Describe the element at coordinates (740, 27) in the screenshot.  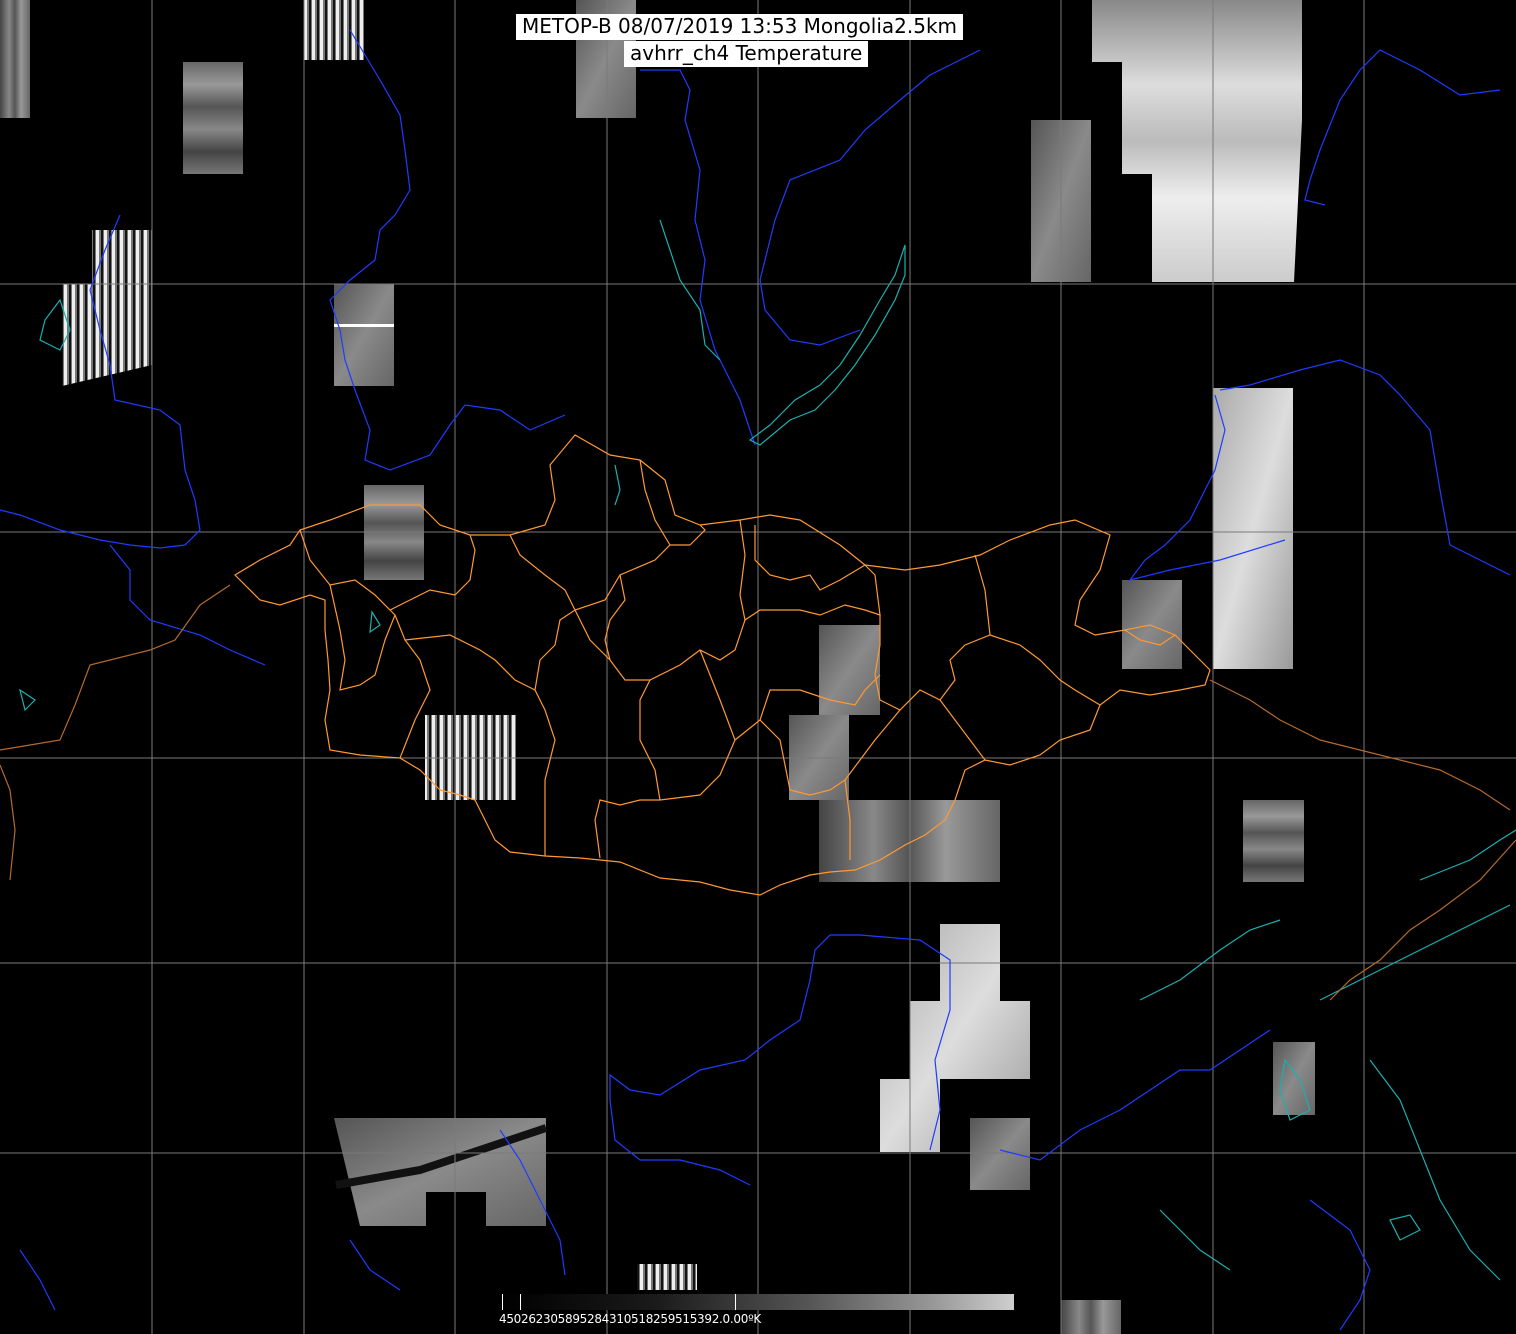
I see `map-title: METOP-B 08/07/2019 13:53 Mongolia2.5km` at that location.